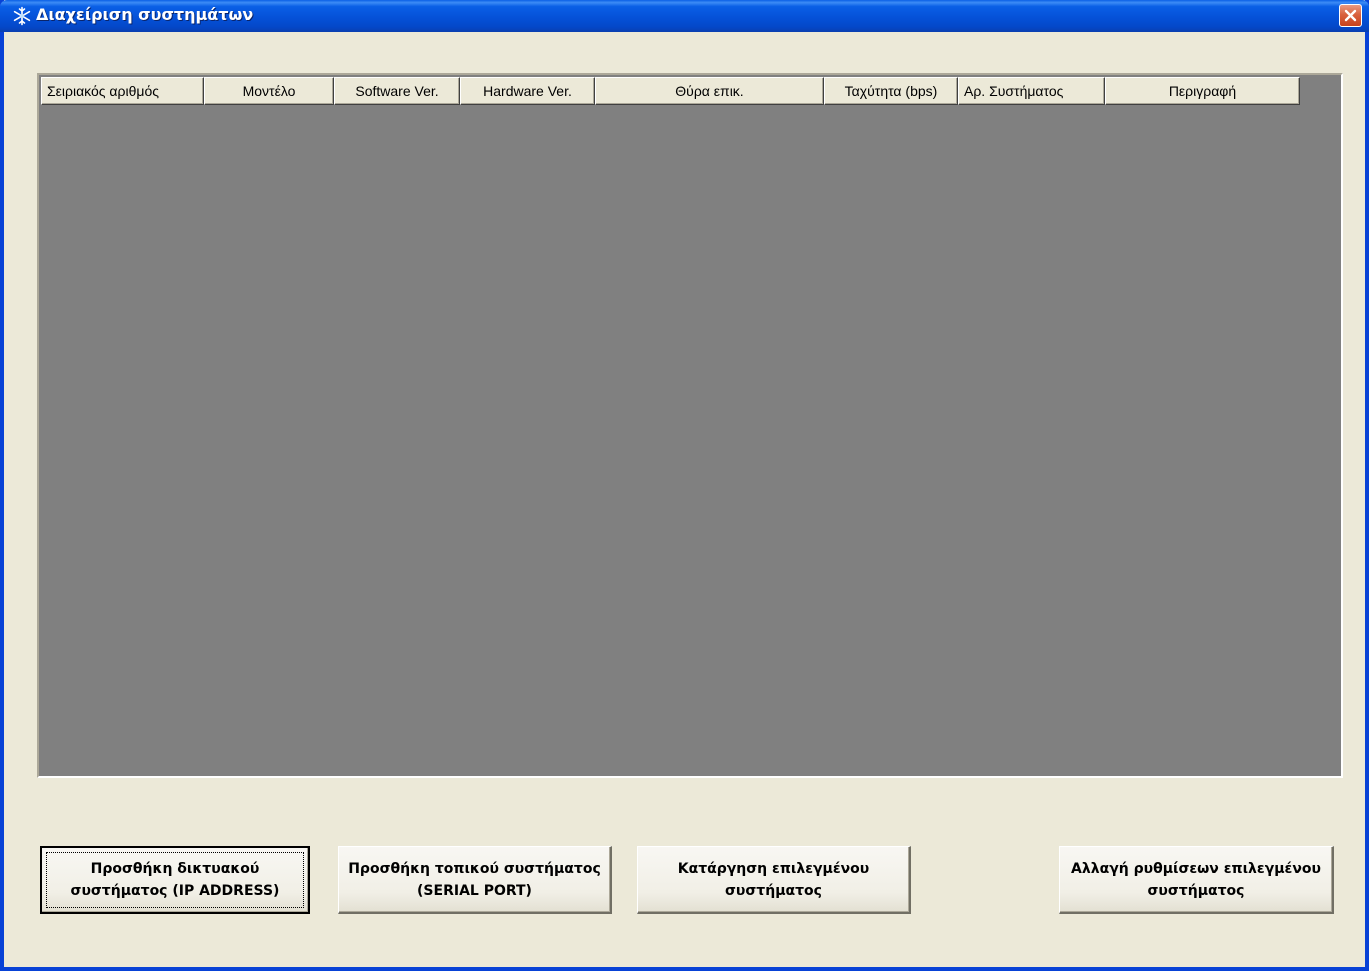 The width and height of the screenshot is (1369, 971). I want to click on column-header-serial-number: Σειριακός αριθμός, so click(122, 91).